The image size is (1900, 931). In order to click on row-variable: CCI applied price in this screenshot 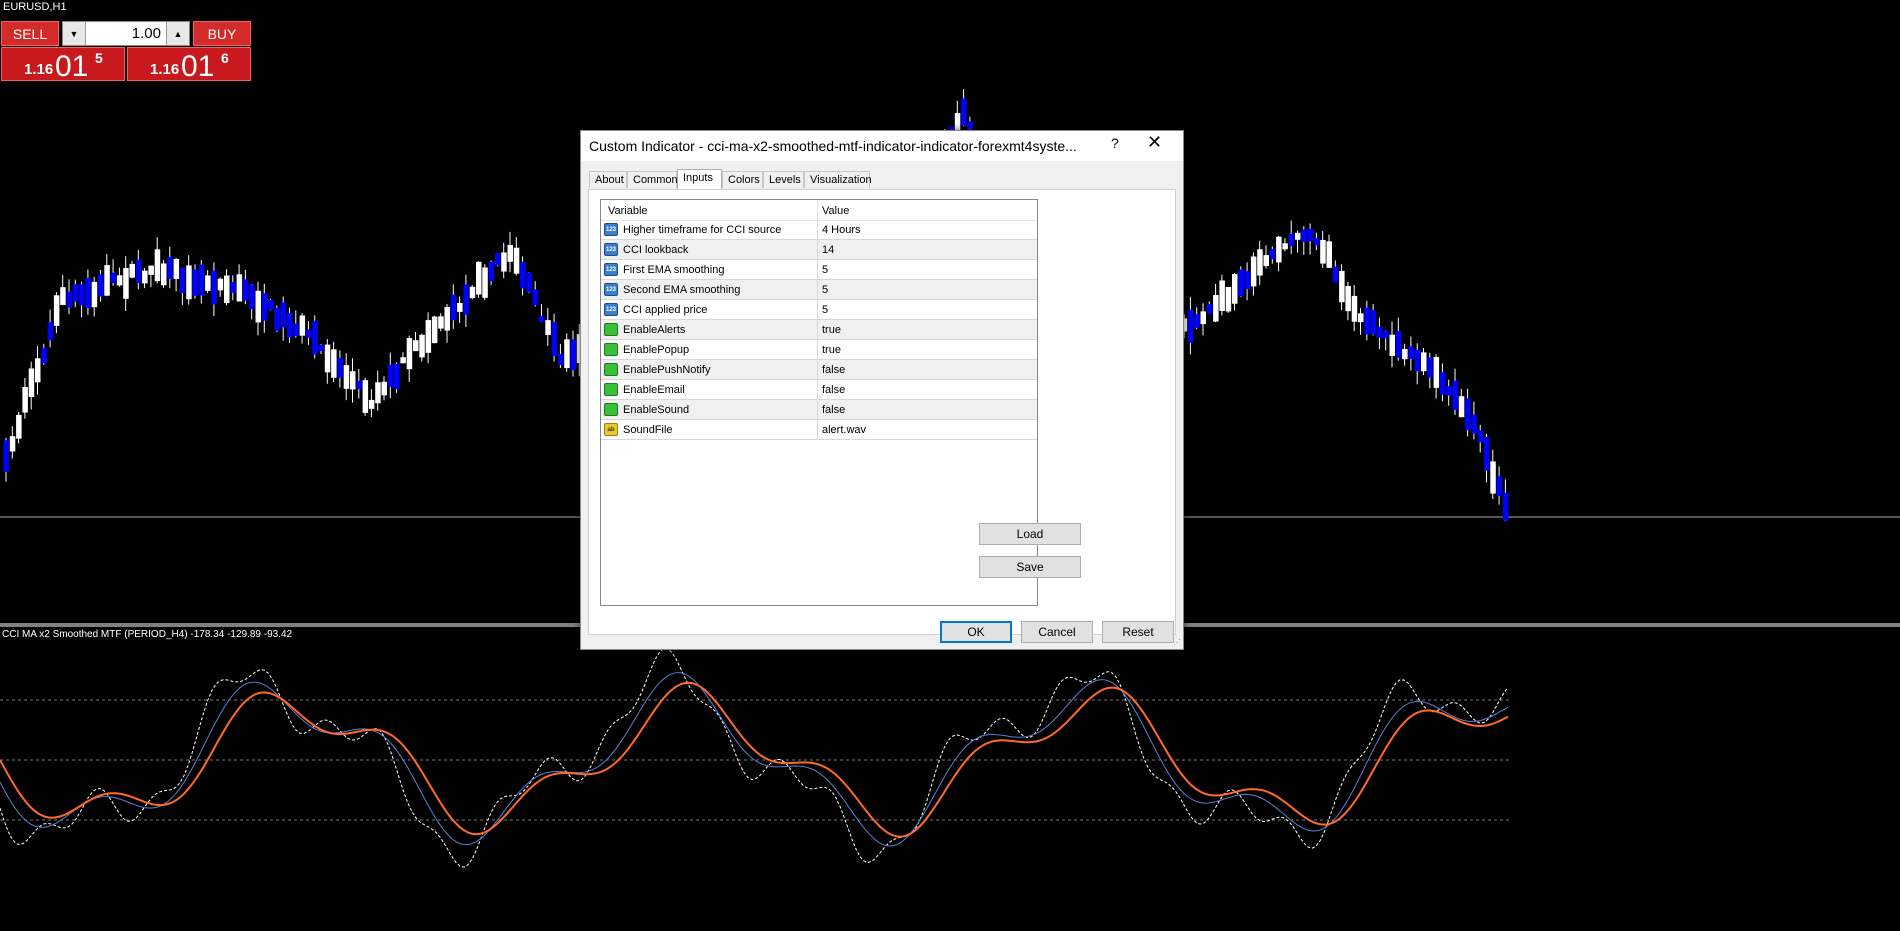, I will do `click(665, 310)`.